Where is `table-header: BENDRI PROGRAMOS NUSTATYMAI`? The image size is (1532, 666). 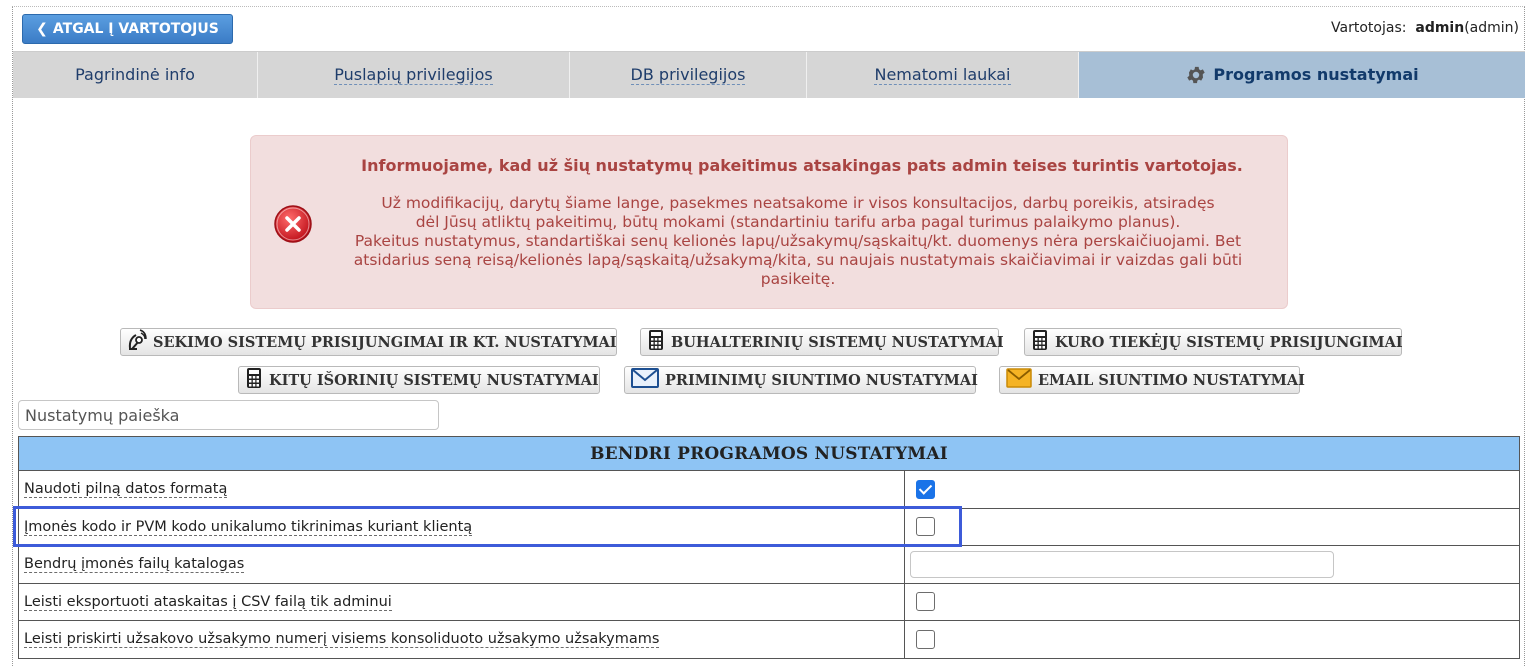
table-header: BENDRI PROGRAMOS NUSTATYMAI is located at coordinates (769, 453).